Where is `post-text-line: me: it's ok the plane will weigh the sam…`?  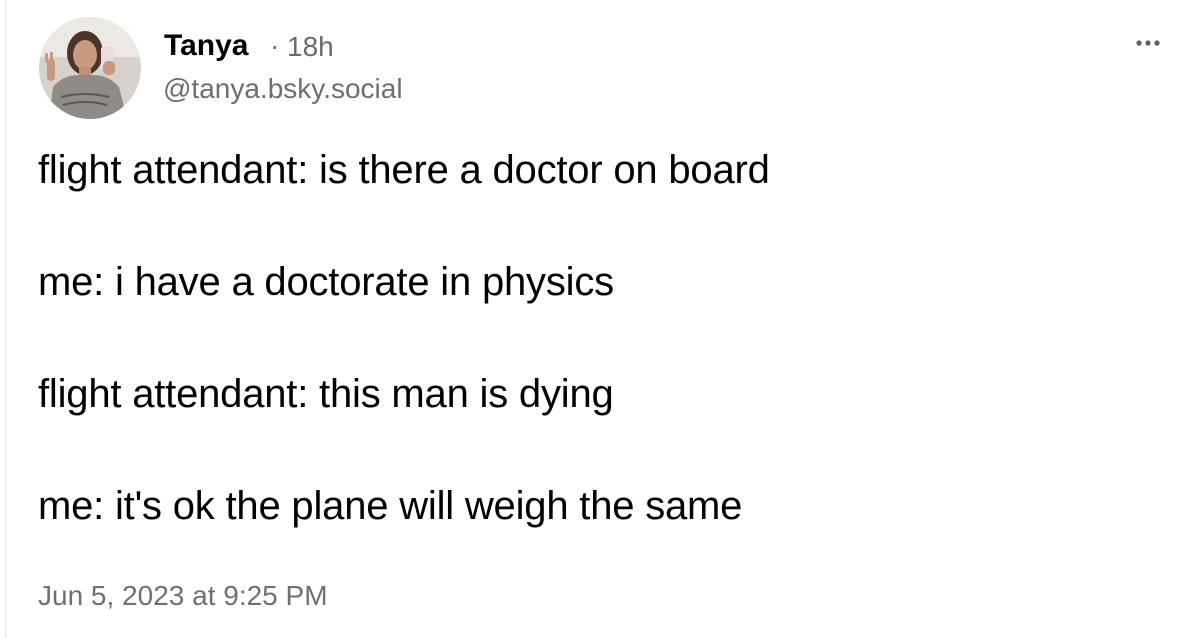
post-text-line: me: it's ok the plane will weigh the sam… is located at coordinates (390, 506).